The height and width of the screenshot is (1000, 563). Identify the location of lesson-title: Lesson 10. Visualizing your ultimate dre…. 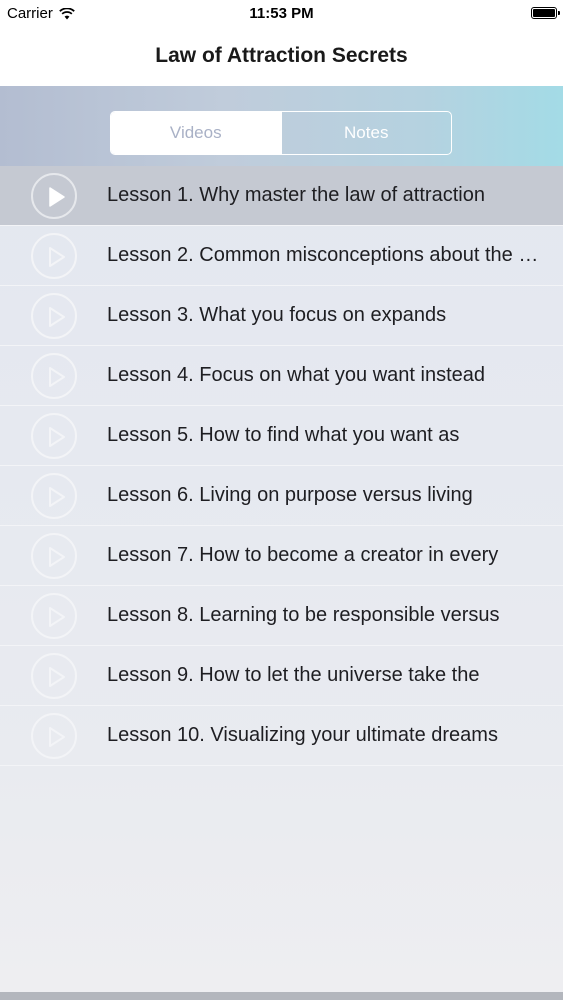
(302, 735).